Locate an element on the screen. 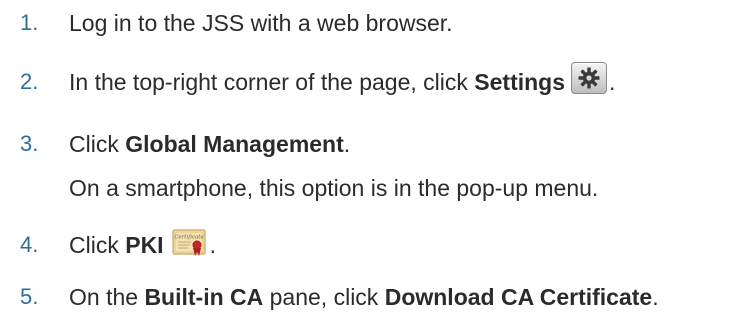 This screenshot has width=751, height=316. step-text: Log in to the JSS with a web browser. is located at coordinates (261, 23).